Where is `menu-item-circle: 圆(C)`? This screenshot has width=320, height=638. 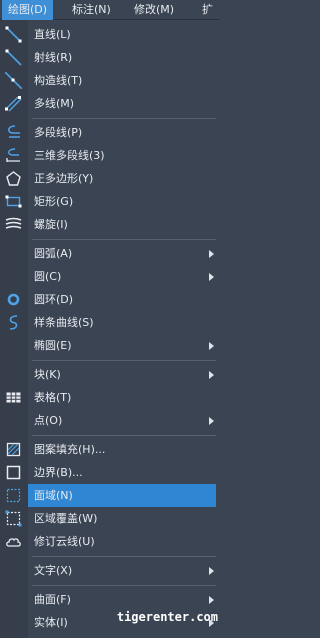
menu-item-circle: 圆(C) is located at coordinates (108, 276).